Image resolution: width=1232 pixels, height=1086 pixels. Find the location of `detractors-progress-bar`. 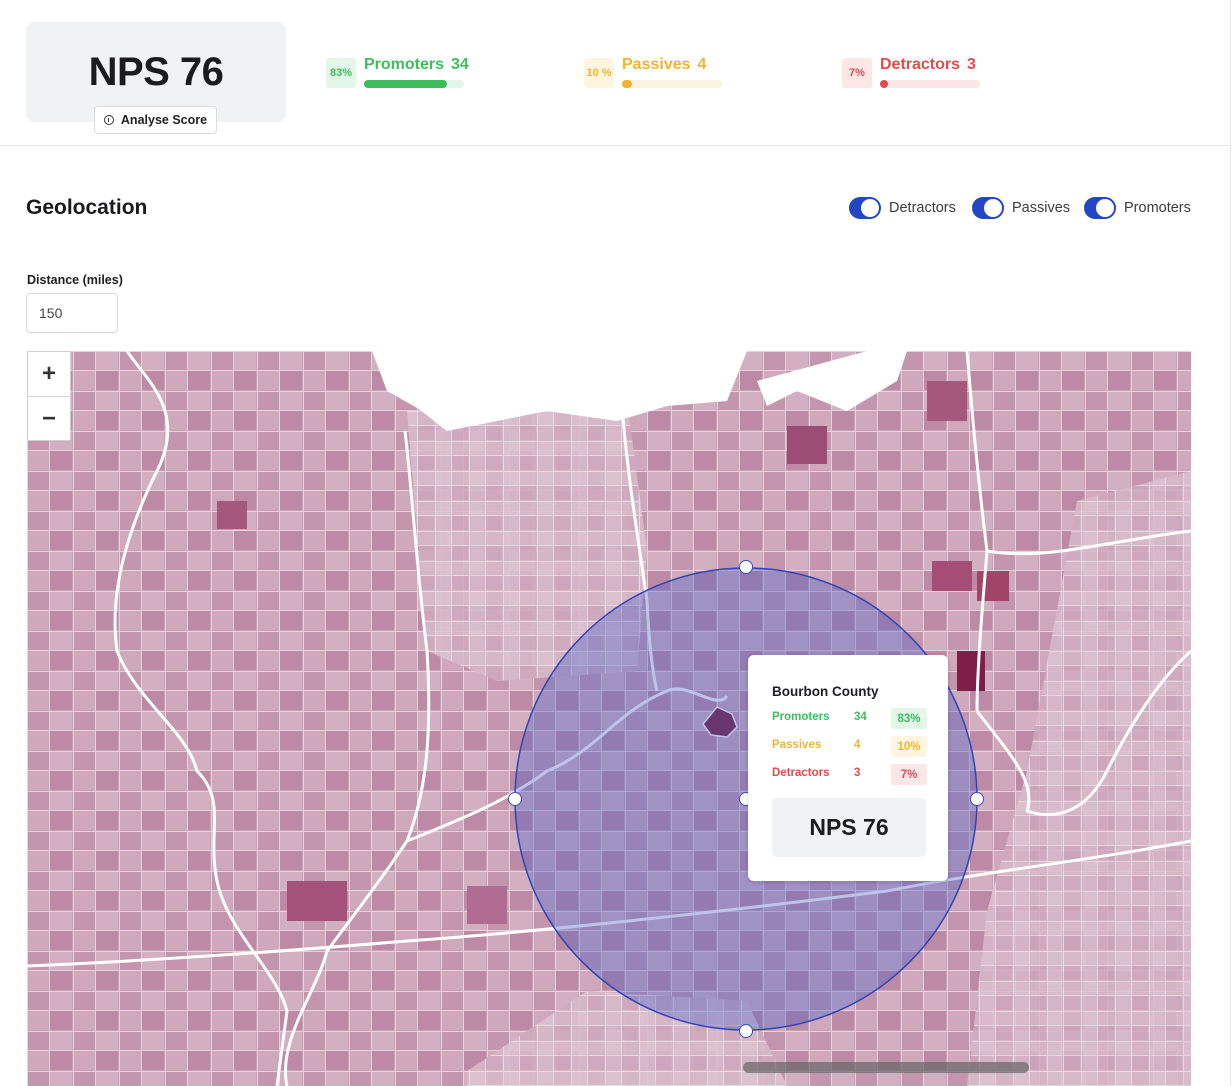

detractors-progress-bar is located at coordinates (930, 84).